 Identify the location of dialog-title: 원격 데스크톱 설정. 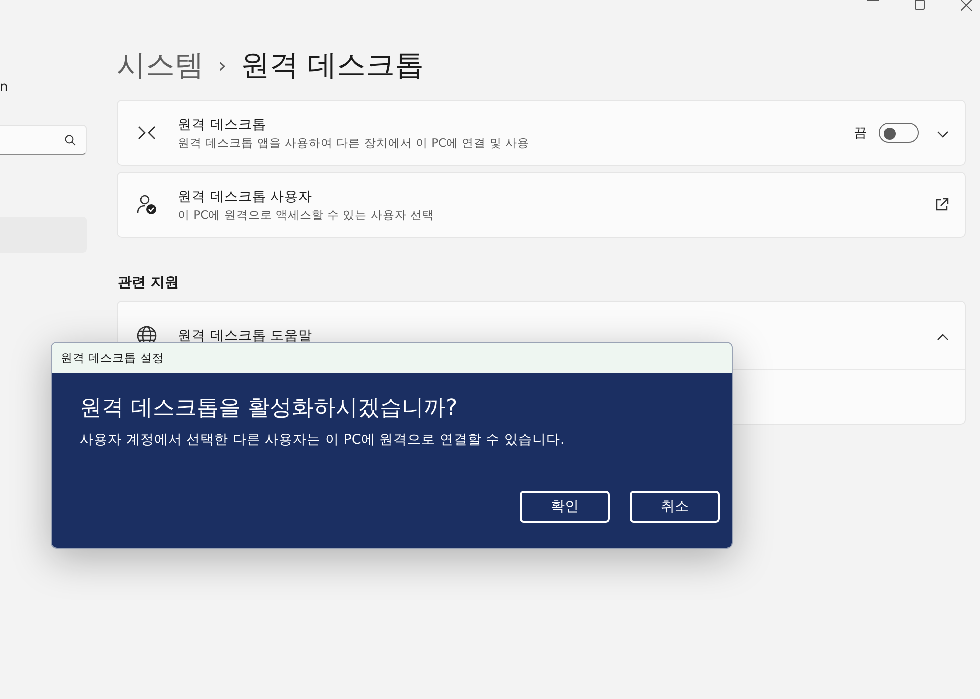
(112, 358).